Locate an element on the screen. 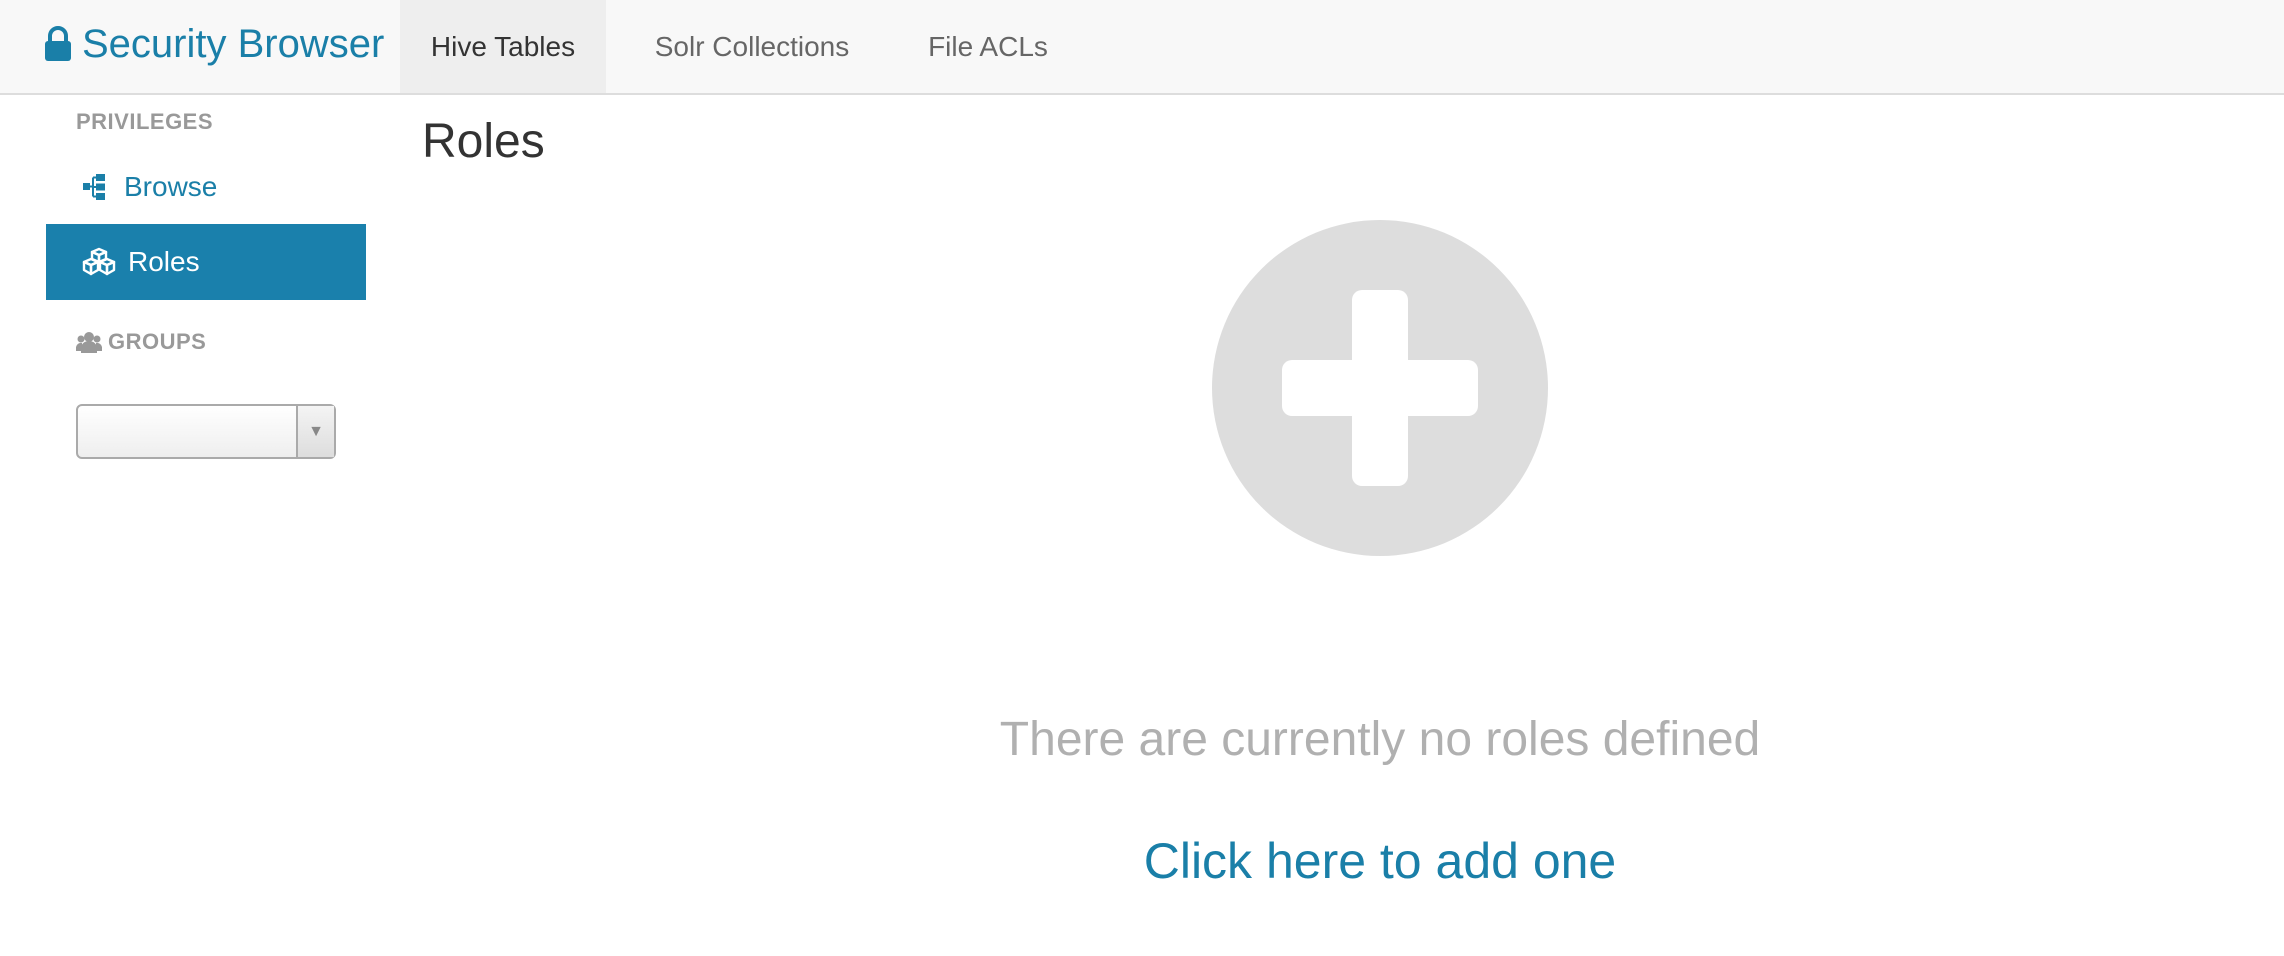 This screenshot has height=956, width=2284. tab-file-acls-label: File ACLs is located at coordinates (988, 46).